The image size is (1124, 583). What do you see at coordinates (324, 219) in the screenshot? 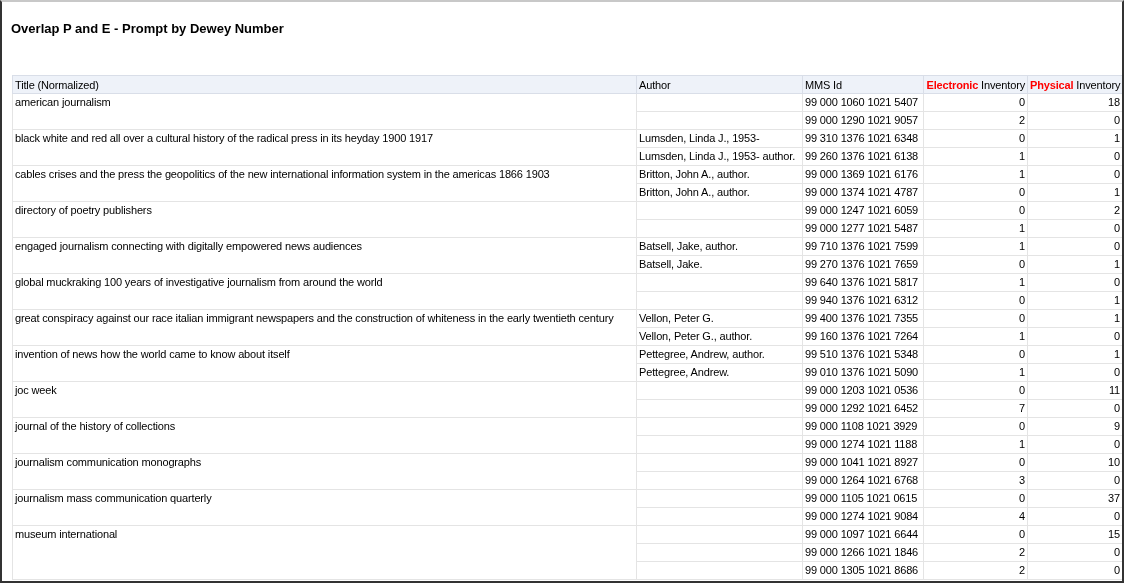
I see `title-cell: directory of poetry publishers` at bounding box center [324, 219].